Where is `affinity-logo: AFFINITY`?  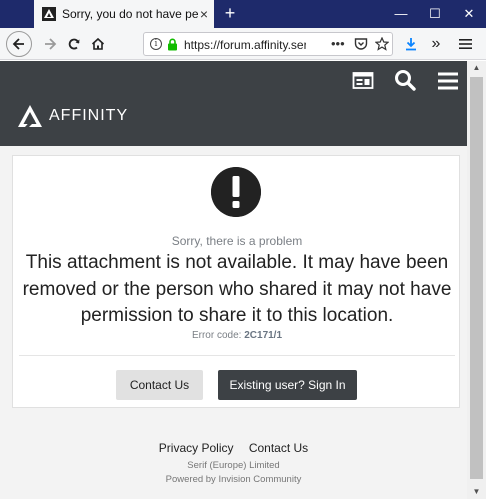 affinity-logo: AFFINITY is located at coordinates (72, 116).